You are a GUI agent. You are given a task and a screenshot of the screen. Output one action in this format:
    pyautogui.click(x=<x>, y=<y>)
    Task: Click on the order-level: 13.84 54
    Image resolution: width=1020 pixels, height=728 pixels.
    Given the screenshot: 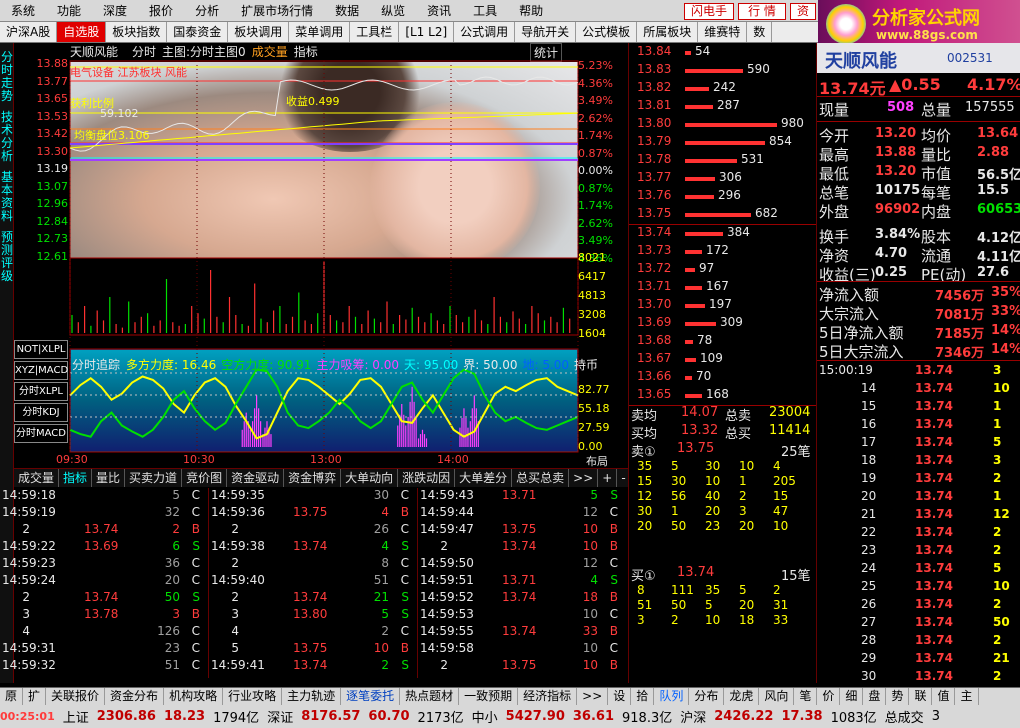 What is the action you would take?
    pyautogui.click(x=727, y=53)
    